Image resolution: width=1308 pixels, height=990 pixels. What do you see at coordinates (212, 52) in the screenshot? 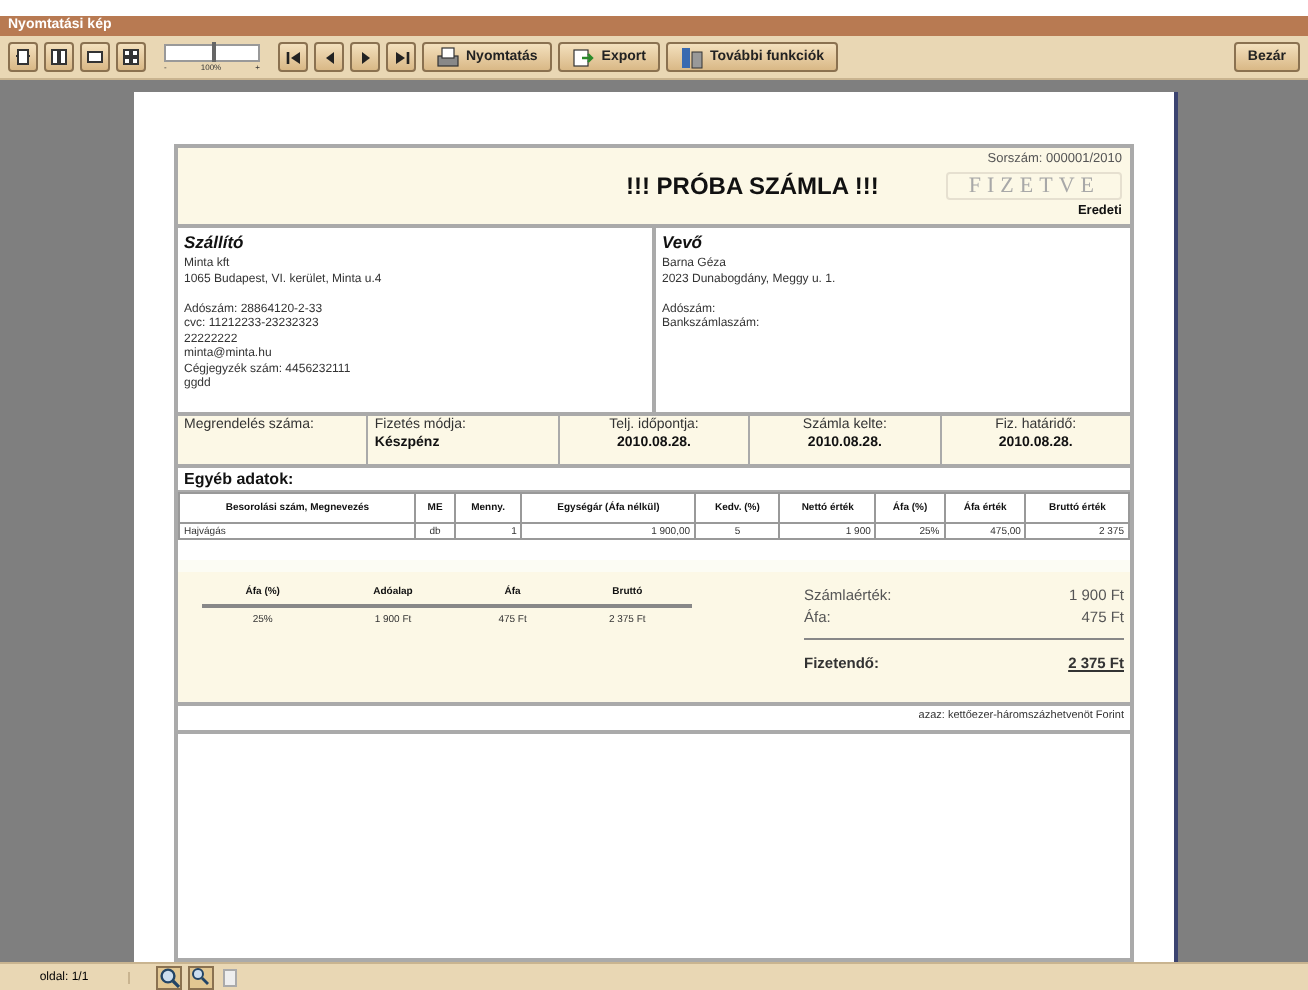
I see `zoom-slider` at bounding box center [212, 52].